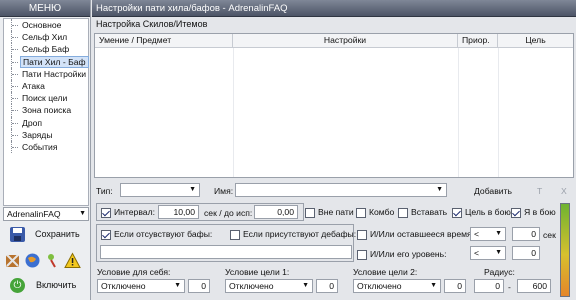  What do you see at coordinates (12, 260) in the screenshot?
I see `sword-shield-icon` at bounding box center [12, 260].